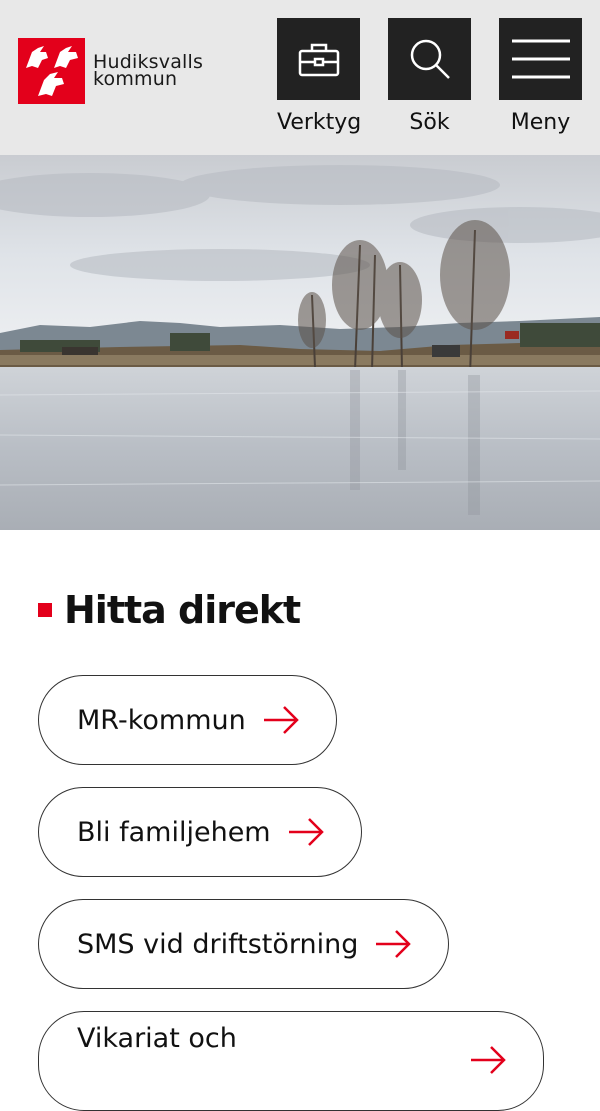 The height and width of the screenshot is (1111, 600). I want to click on section-heading: Hitta direkt, so click(169, 610).